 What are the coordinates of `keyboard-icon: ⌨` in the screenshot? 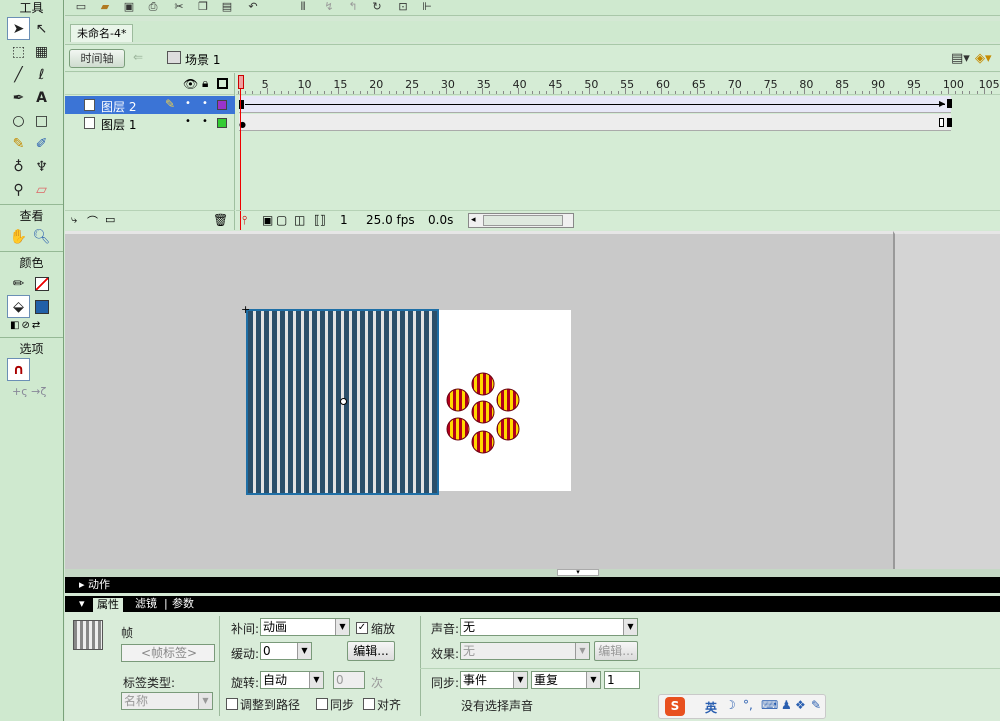 It's located at (769, 705).